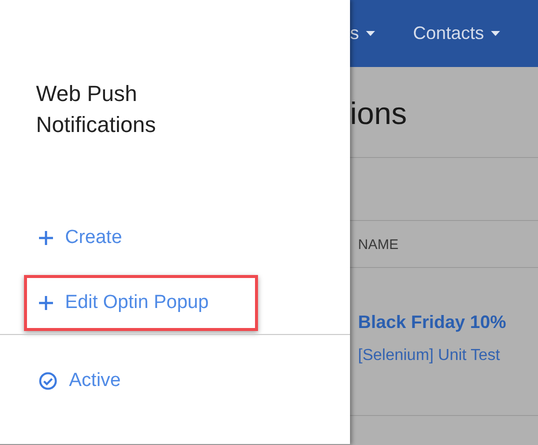 This screenshot has height=445, width=538. Describe the element at coordinates (456, 33) in the screenshot. I see `nav-menu: Contacts` at that location.